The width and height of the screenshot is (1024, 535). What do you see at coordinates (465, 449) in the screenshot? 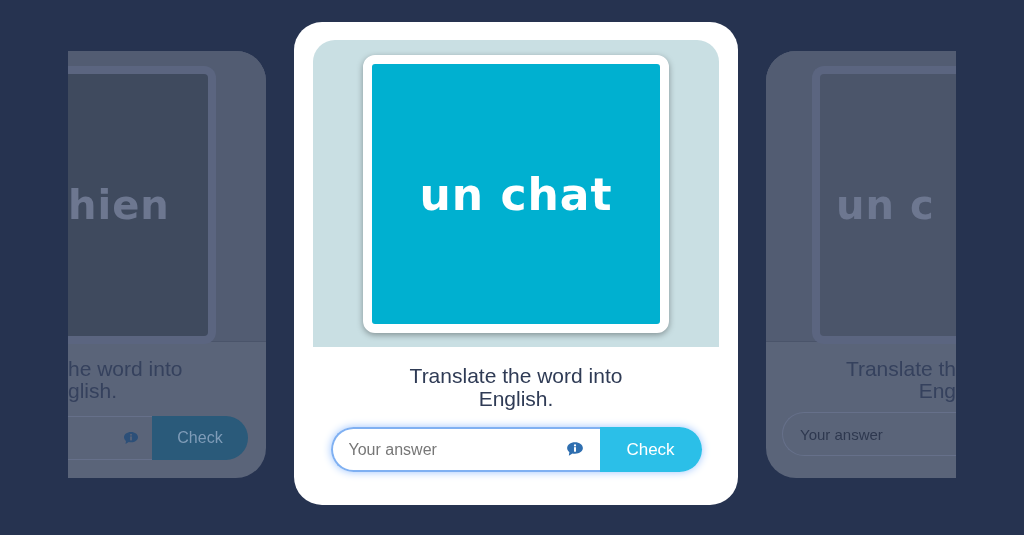
I see `answer-field: Your answer` at bounding box center [465, 449].